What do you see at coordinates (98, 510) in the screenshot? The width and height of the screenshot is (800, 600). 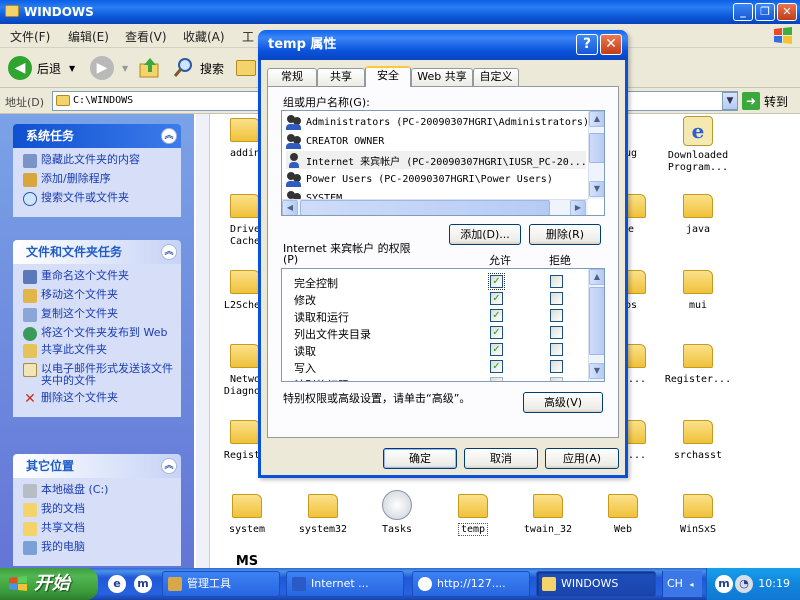 I see `place-my-documents: 我的文档` at bounding box center [98, 510].